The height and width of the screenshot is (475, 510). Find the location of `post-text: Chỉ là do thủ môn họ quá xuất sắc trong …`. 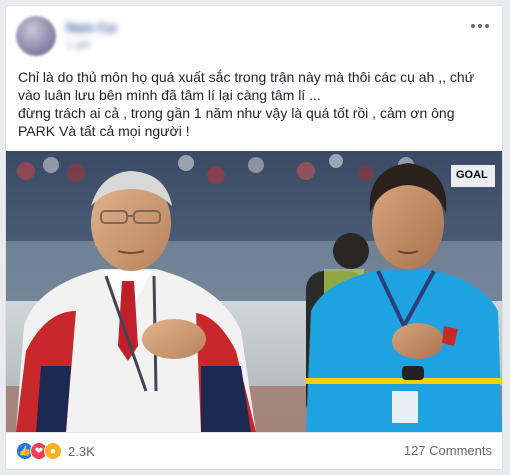

post-text: Chỉ là do thủ môn họ quá xuất sắc trong … is located at coordinates (254, 104).